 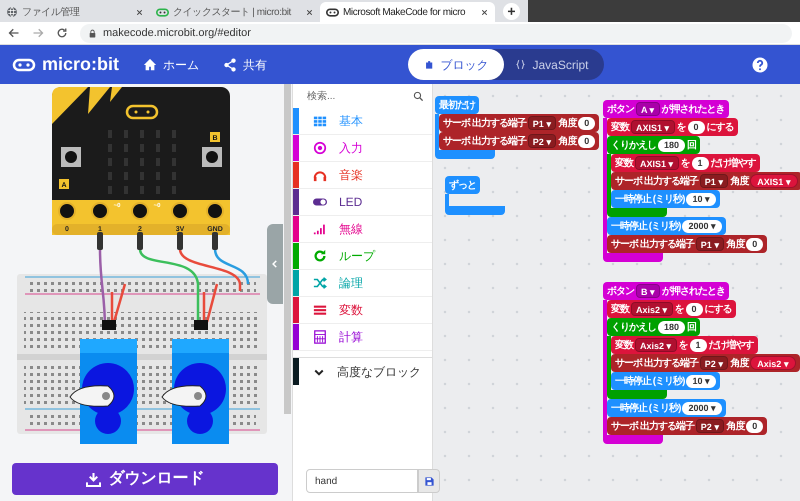 What do you see at coordinates (773, 363) in the screenshot?
I see `variable-reporter: Axis2 ▾` at bounding box center [773, 363].